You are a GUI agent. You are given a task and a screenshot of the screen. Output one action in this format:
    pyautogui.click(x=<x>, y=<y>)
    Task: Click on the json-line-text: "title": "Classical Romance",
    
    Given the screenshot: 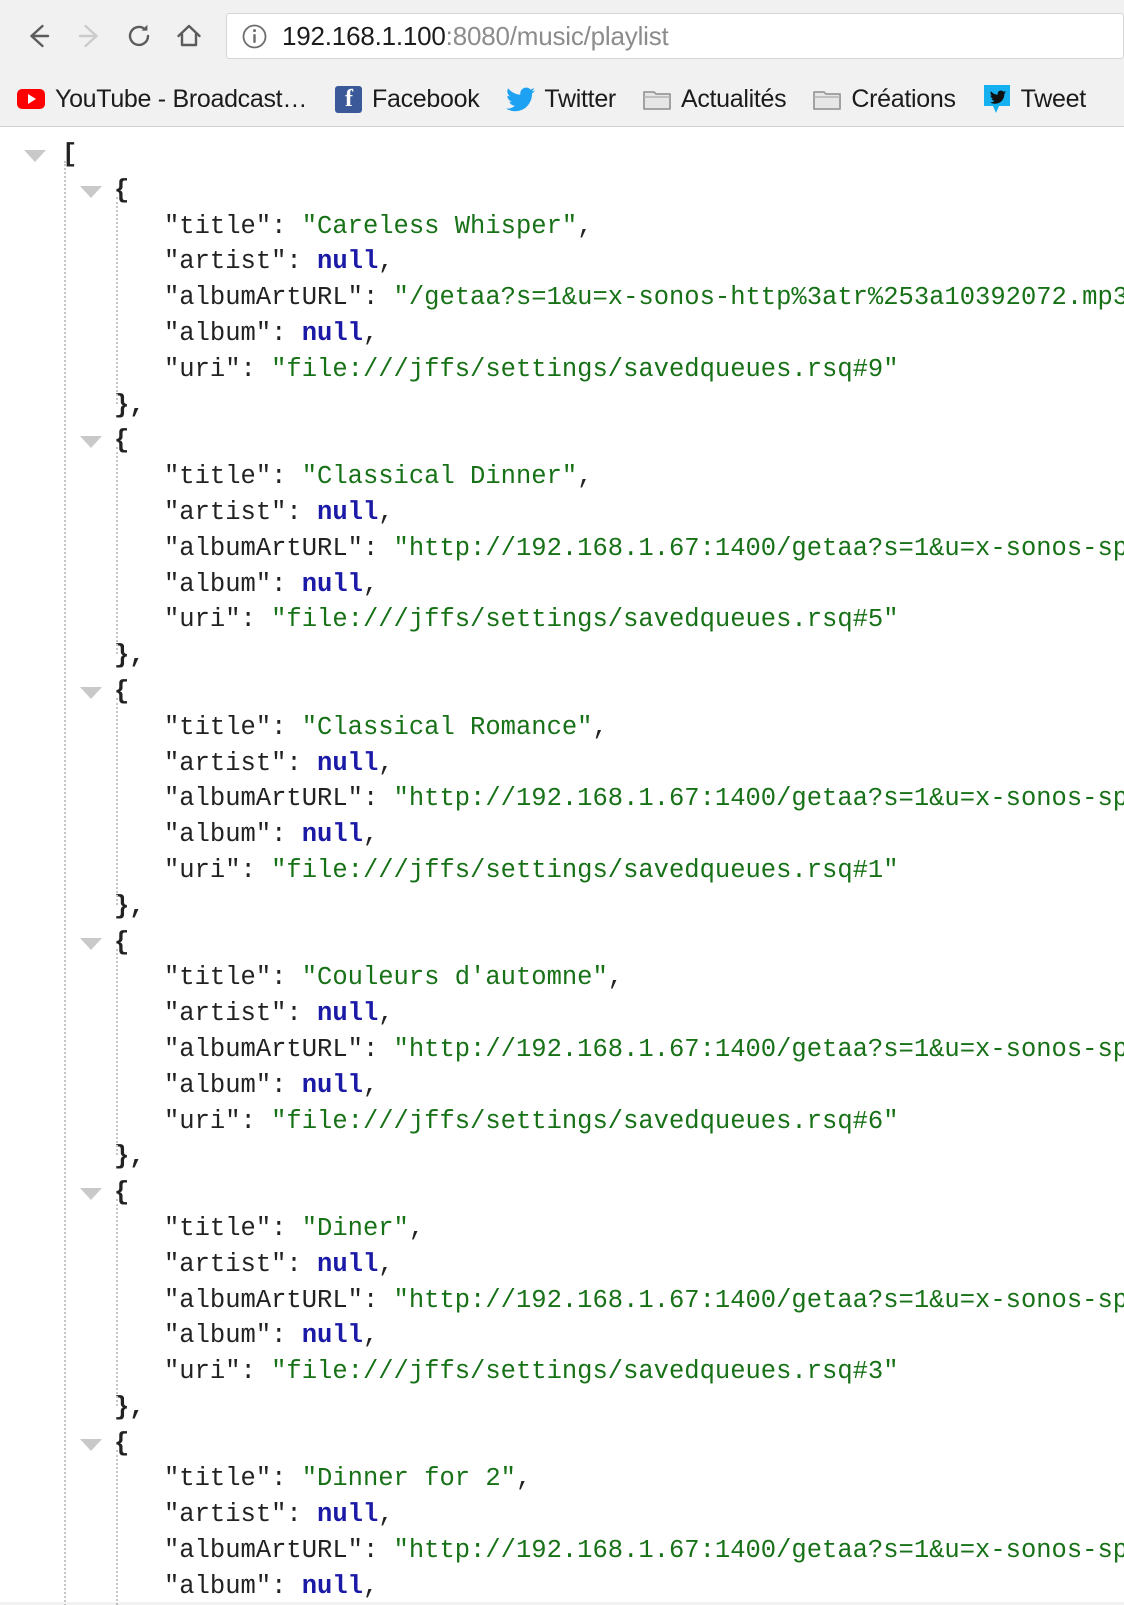 What is the action you would take?
    pyautogui.click(x=386, y=728)
    